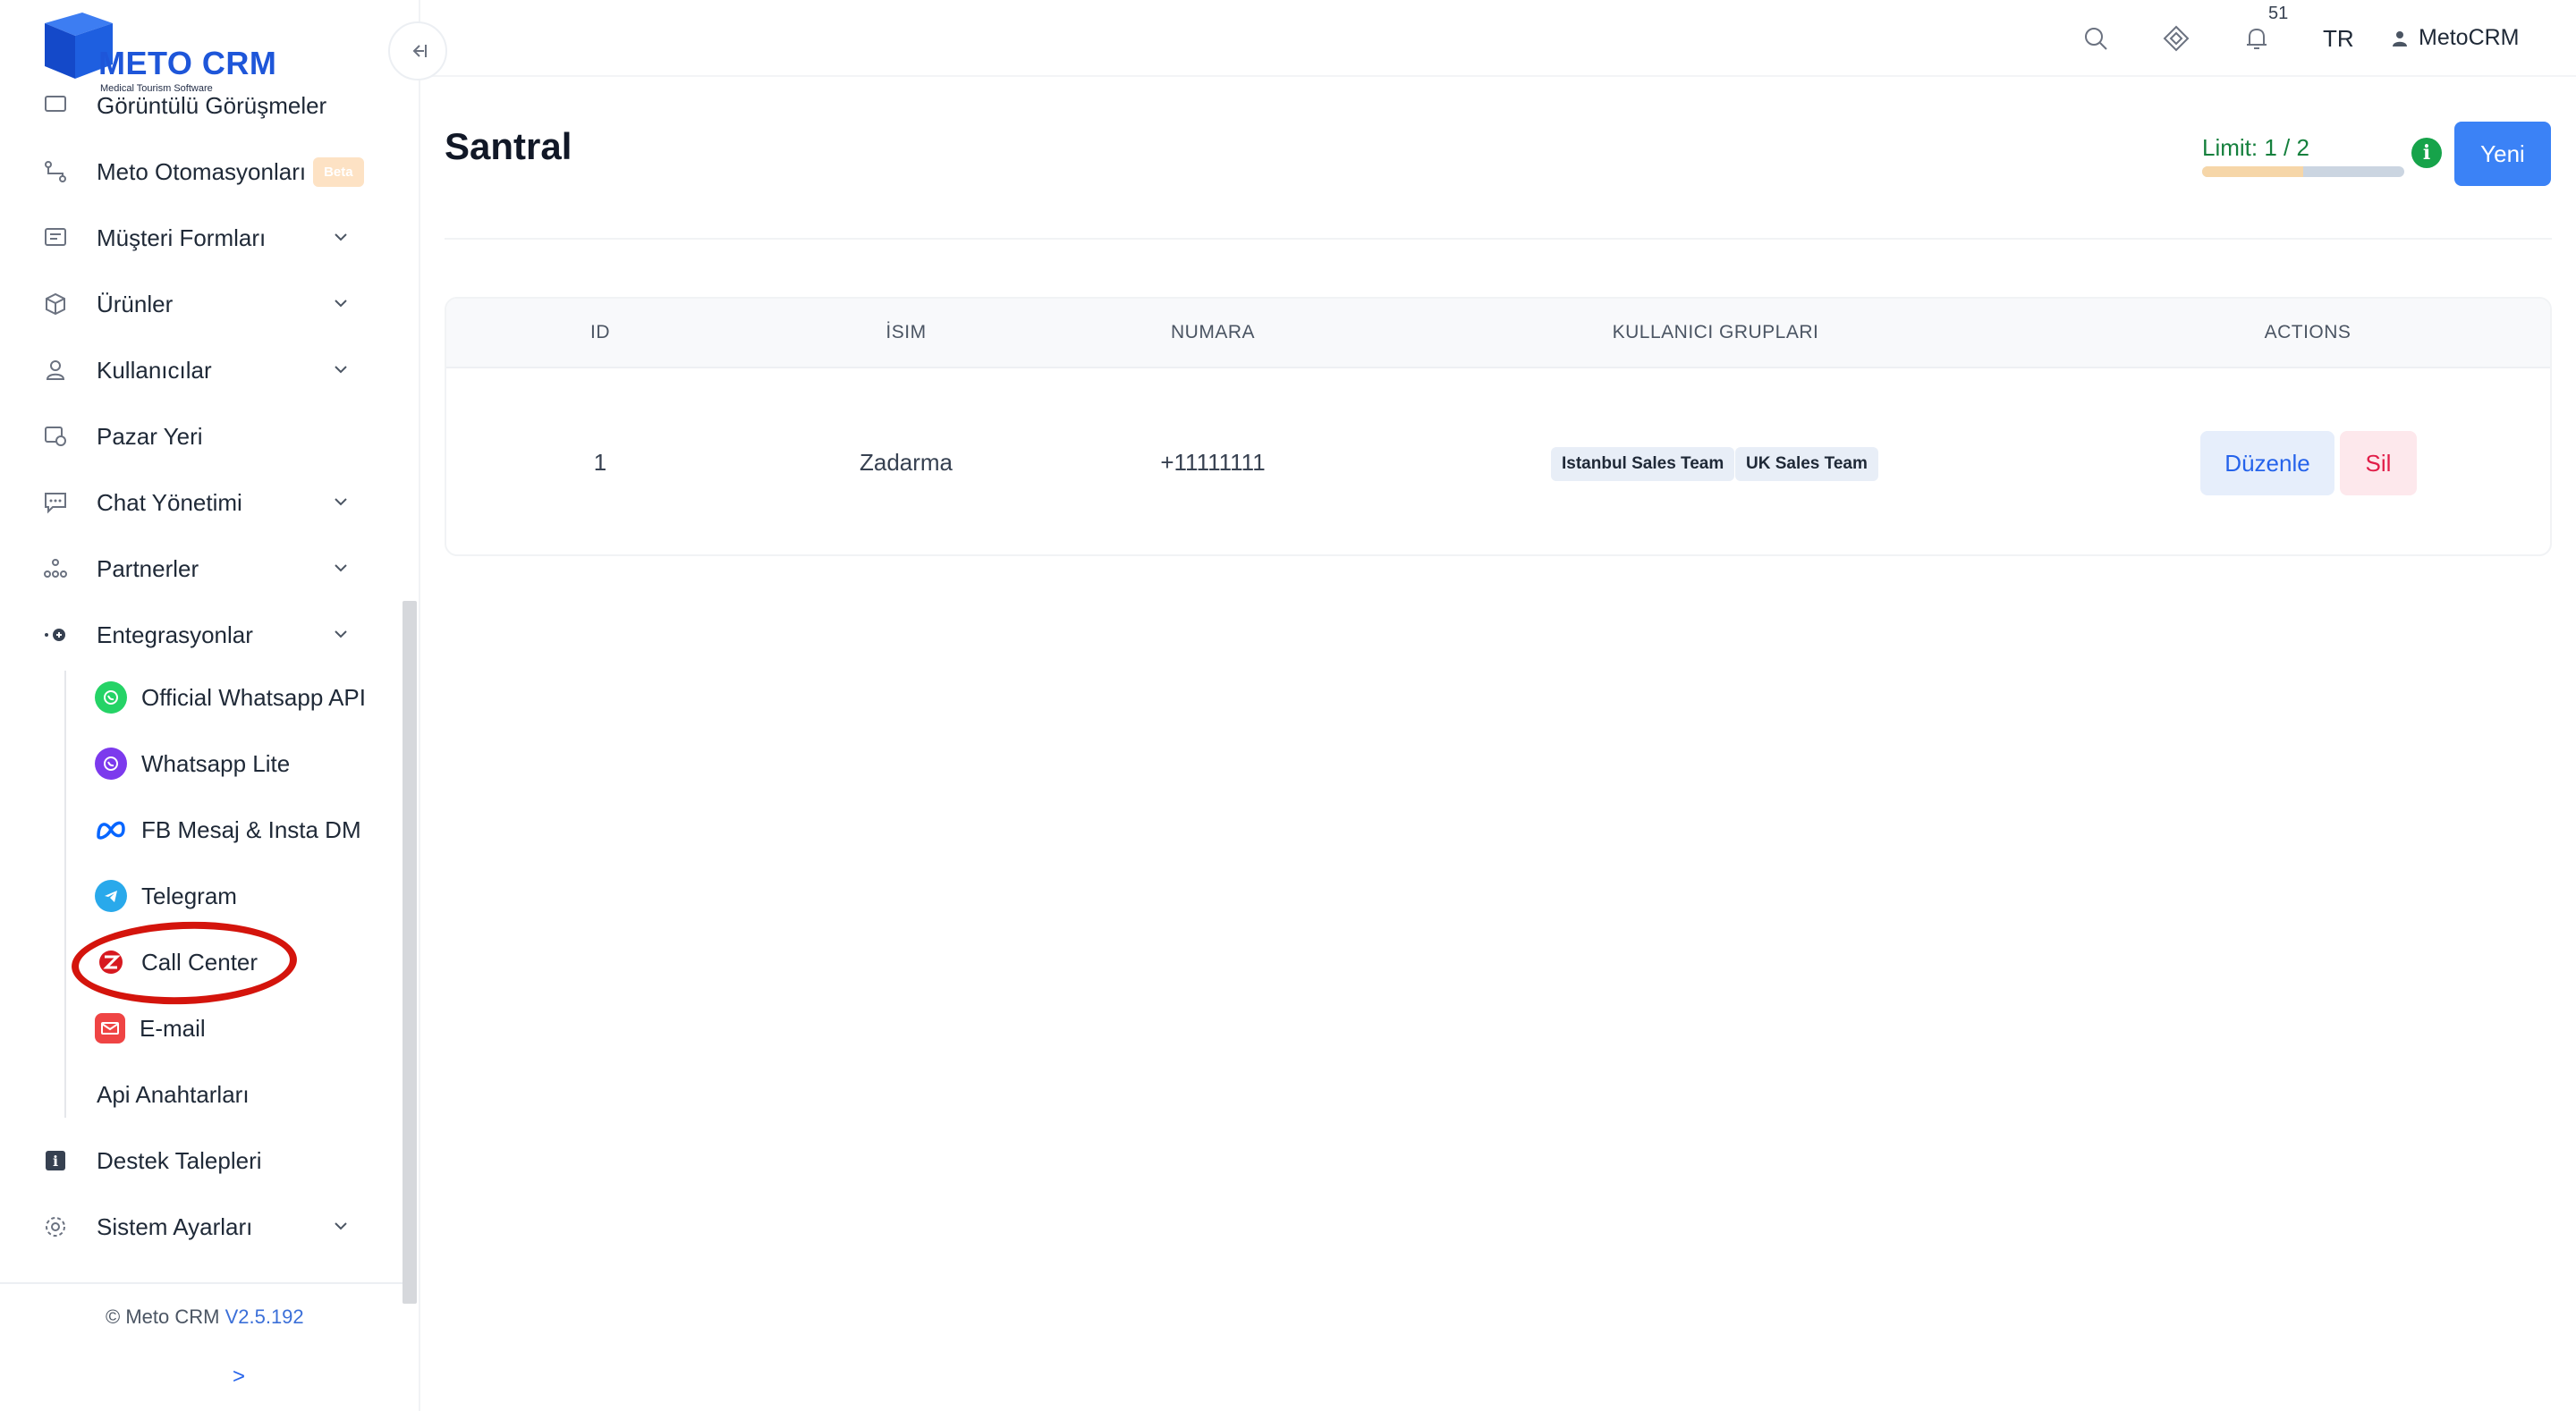 The image size is (2576, 1411). I want to click on sidebar-item-support-tickets: i Destek Talepleri, so click(213, 1160).